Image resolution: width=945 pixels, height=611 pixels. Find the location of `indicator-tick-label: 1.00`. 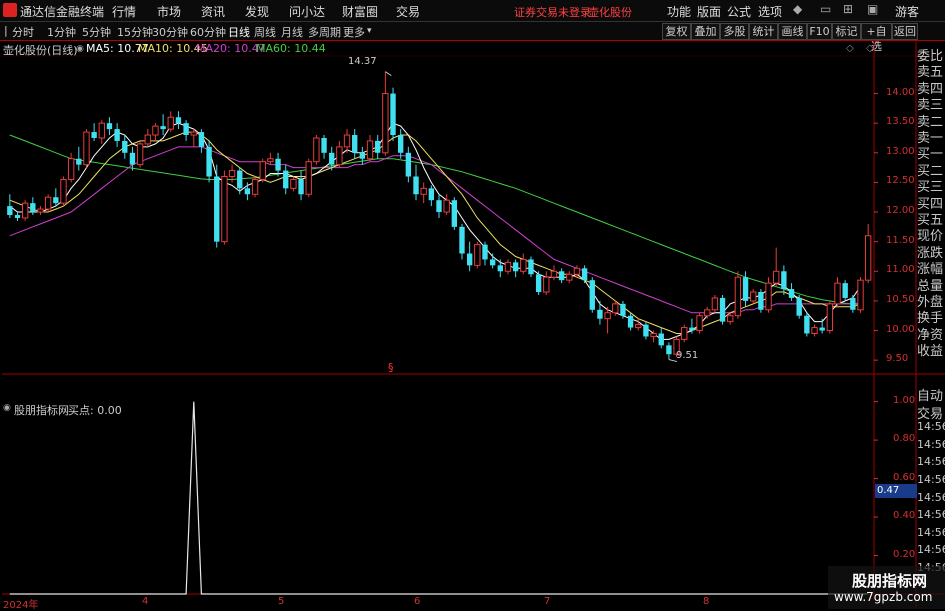

indicator-tick-label: 1.00 is located at coordinates (904, 400).